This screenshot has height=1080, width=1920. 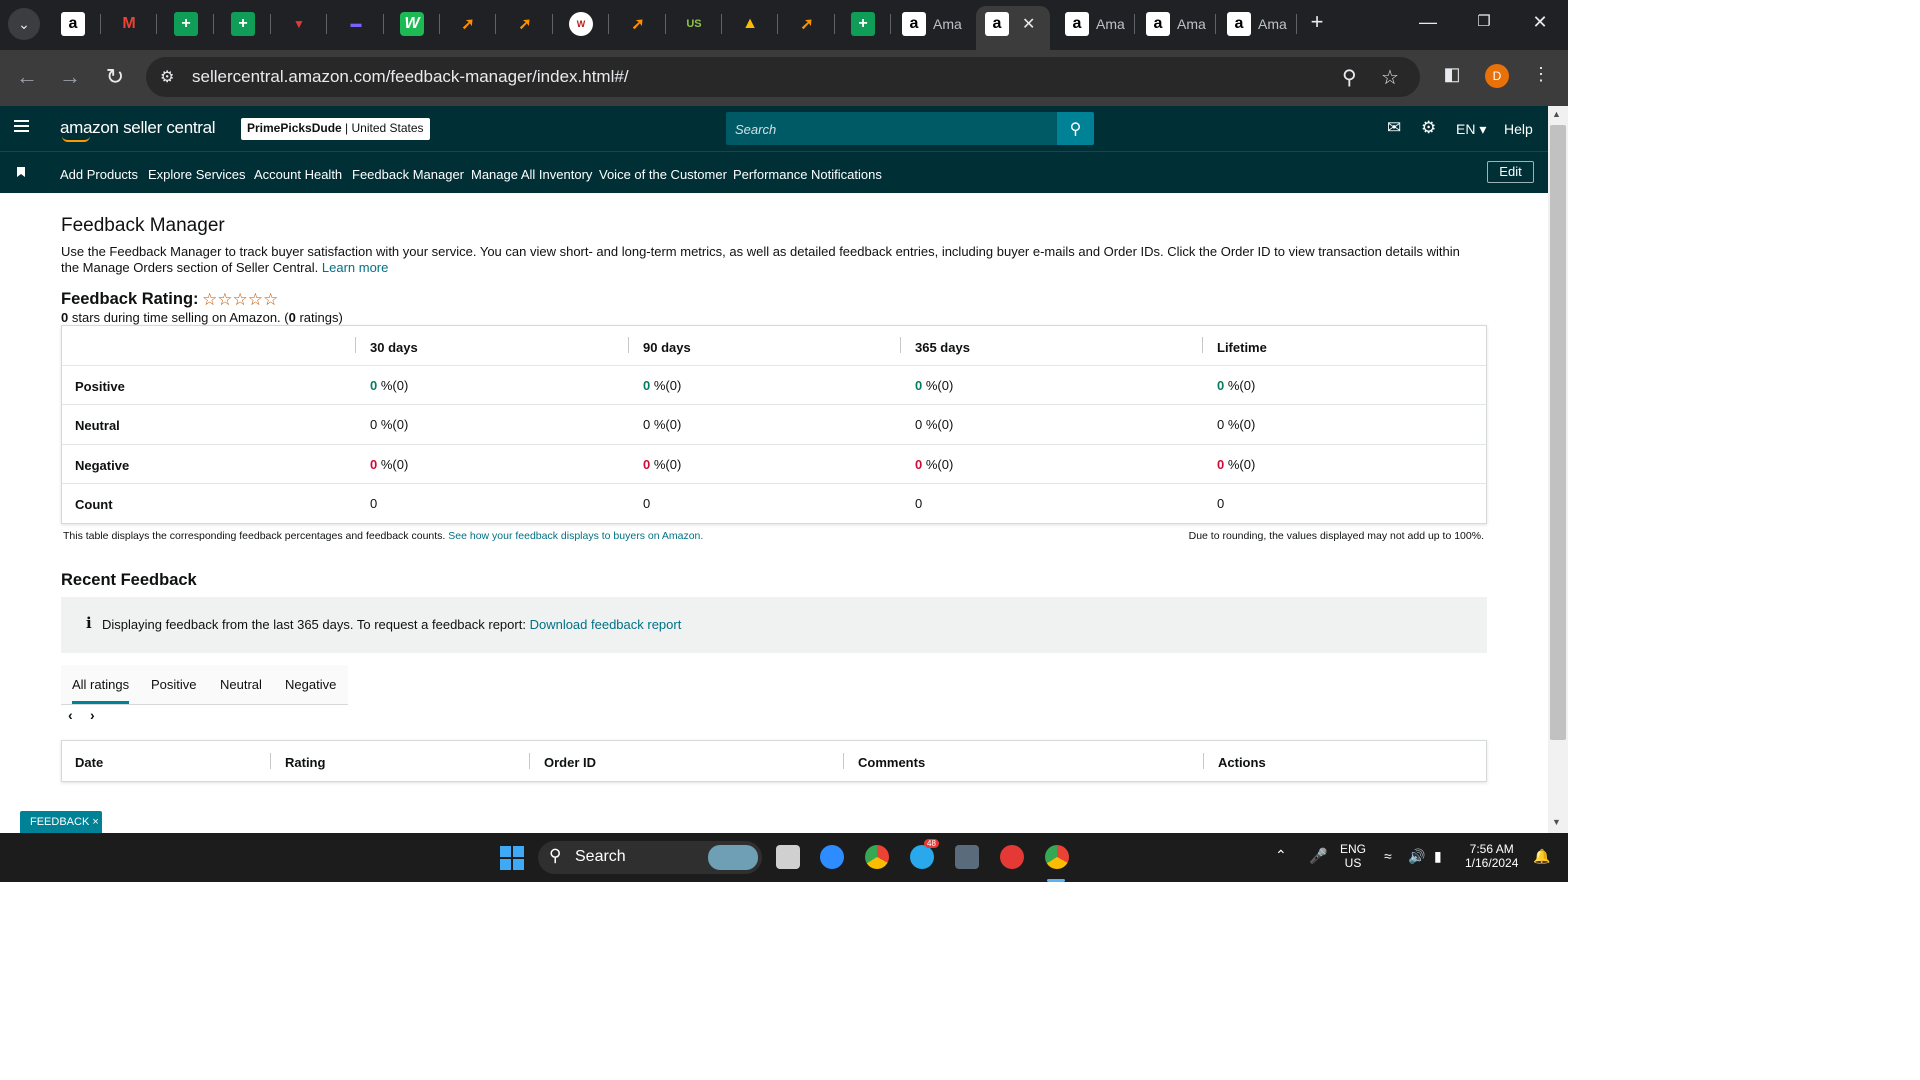 What do you see at coordinates (167, 77) in the screenshot?
I see `site-info-icon: ⚙` at bounding box center [167, 77].